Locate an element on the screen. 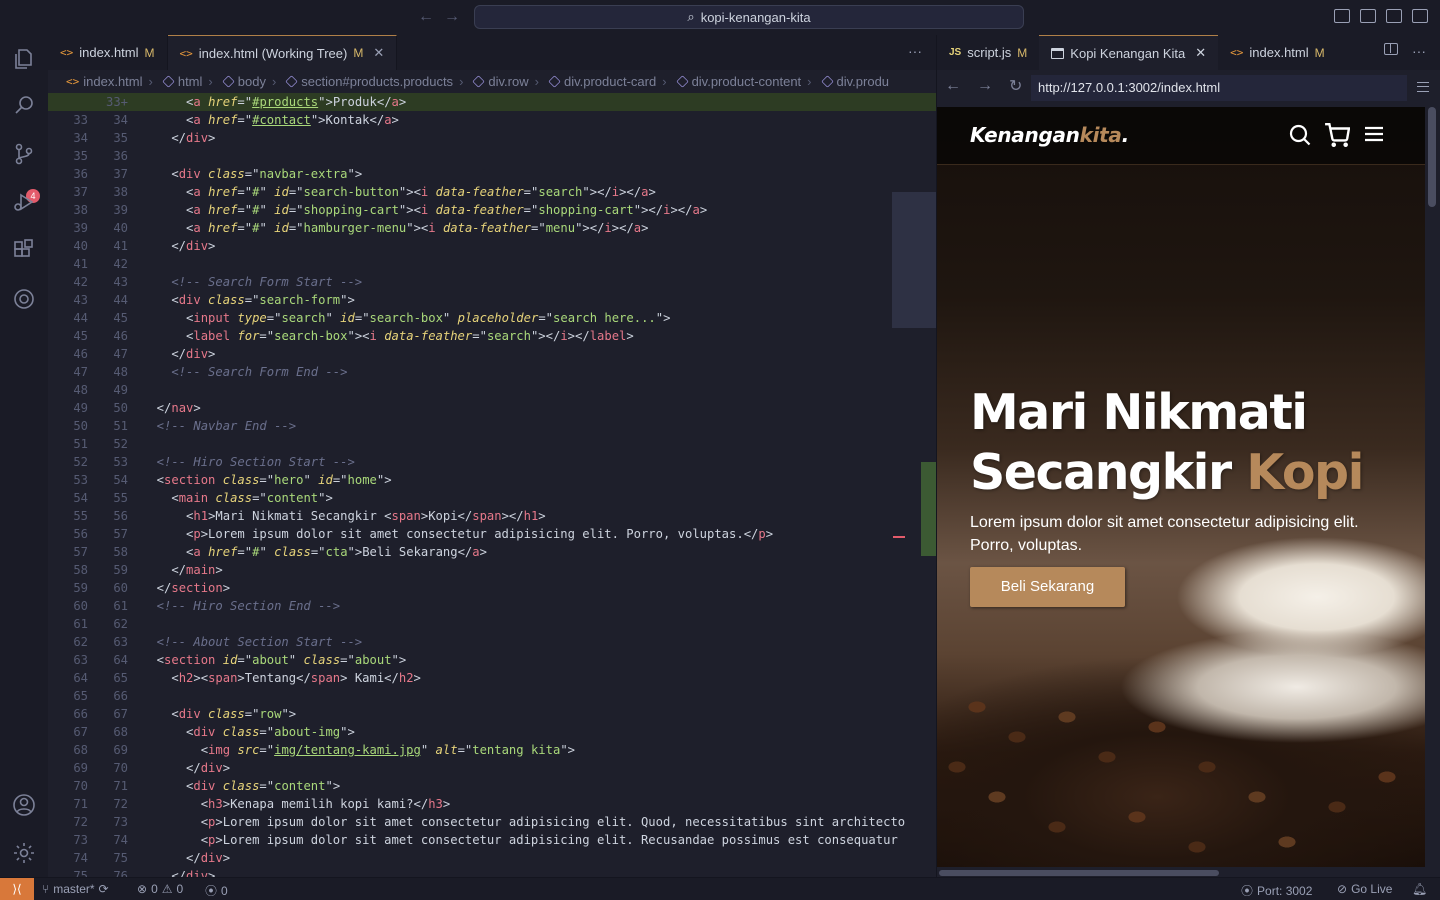 This screenshot has height=900, width=1440. preview-vertical-scrollbar is located at coordinates (1432, 487).